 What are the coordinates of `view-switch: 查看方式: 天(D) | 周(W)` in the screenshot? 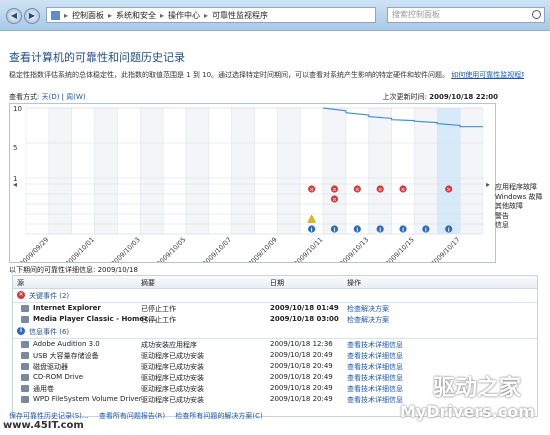 It's located at (47, 97).